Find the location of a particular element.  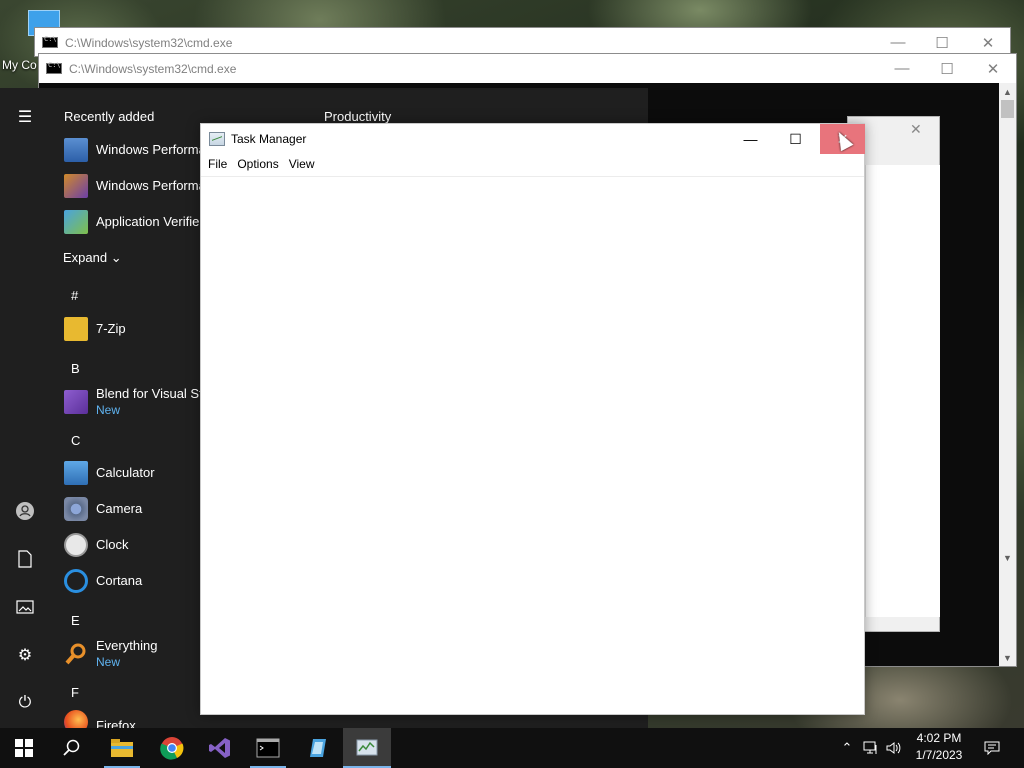

cmd-app-icon is located at coordinates (50, 41).